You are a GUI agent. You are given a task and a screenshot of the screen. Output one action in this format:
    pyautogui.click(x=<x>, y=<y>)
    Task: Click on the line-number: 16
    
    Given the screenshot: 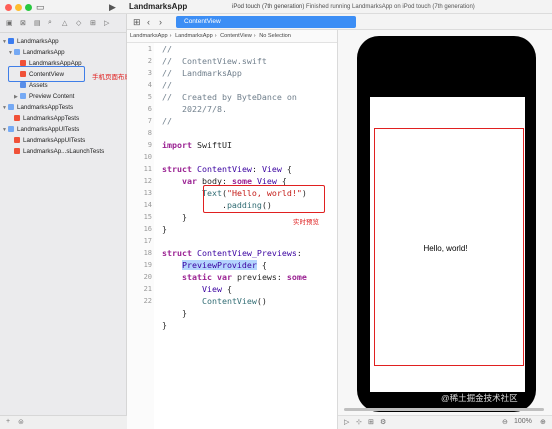 What is the action you would take?
    pyautogui.click(x=147, y=229)
    